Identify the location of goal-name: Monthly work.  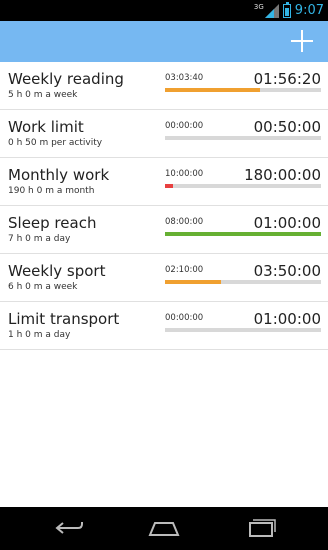
(59, 175).